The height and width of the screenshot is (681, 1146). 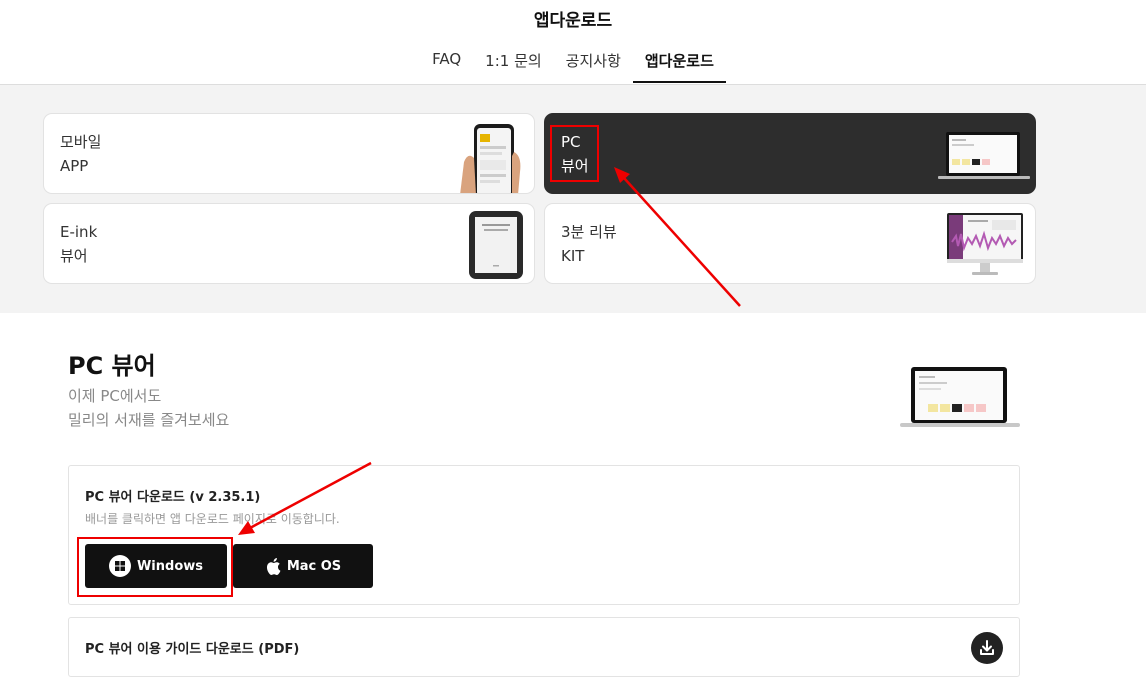 What do you see at coordinates (446, 65) in the screenshot?
I see `tab-faq: FAQ` at bounding box center [446, 65].